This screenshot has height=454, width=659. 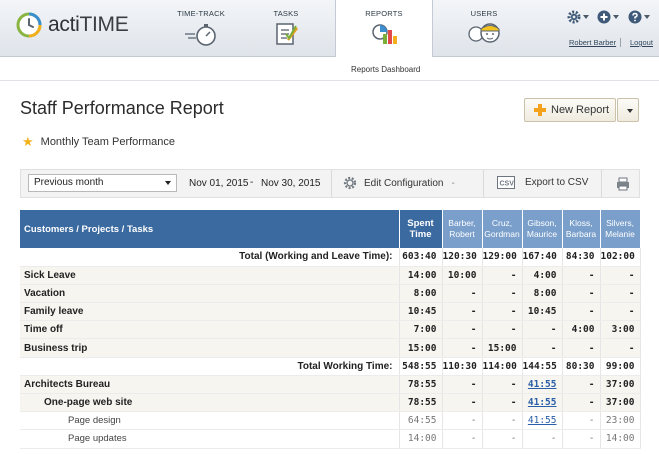 What do you see at coordinates (421, 330) in the screenshot?
I see `cell-value: 7:00` at bounding box center [421, 330].